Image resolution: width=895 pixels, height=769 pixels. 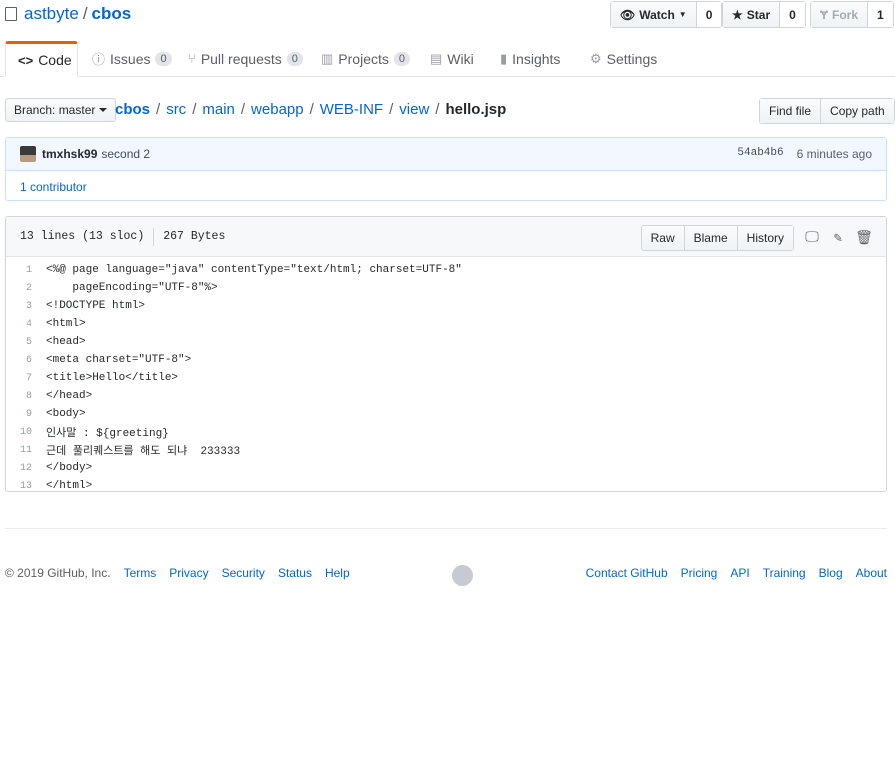 I want to click on breadcrumb-item: view, so click(x=414, y=109).